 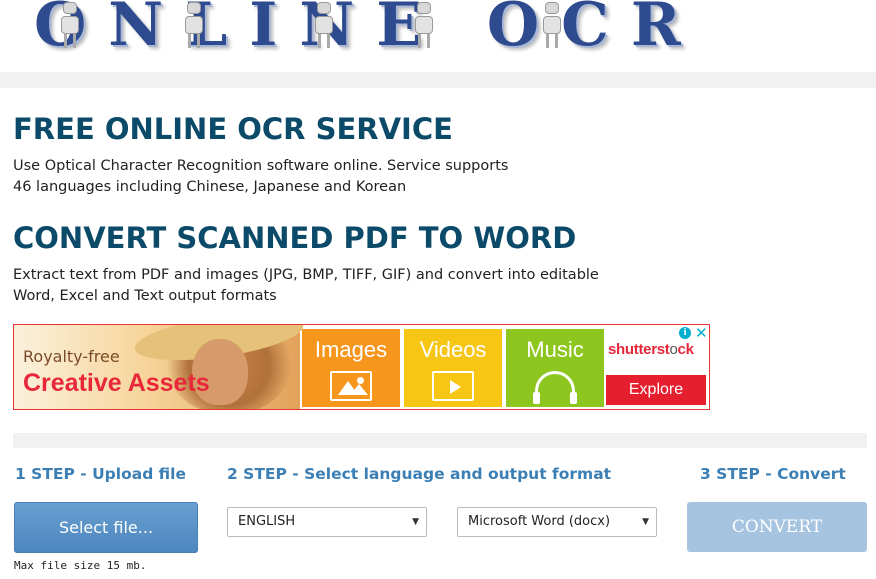 I want to click on convert-button: CONVERT, so click(x=777, y=527).